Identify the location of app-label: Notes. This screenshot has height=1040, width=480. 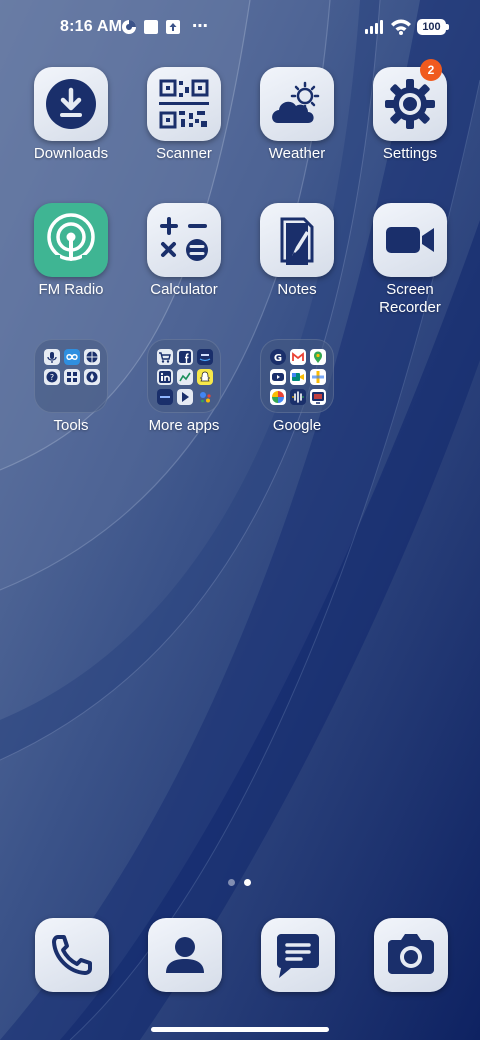
(297, 289).